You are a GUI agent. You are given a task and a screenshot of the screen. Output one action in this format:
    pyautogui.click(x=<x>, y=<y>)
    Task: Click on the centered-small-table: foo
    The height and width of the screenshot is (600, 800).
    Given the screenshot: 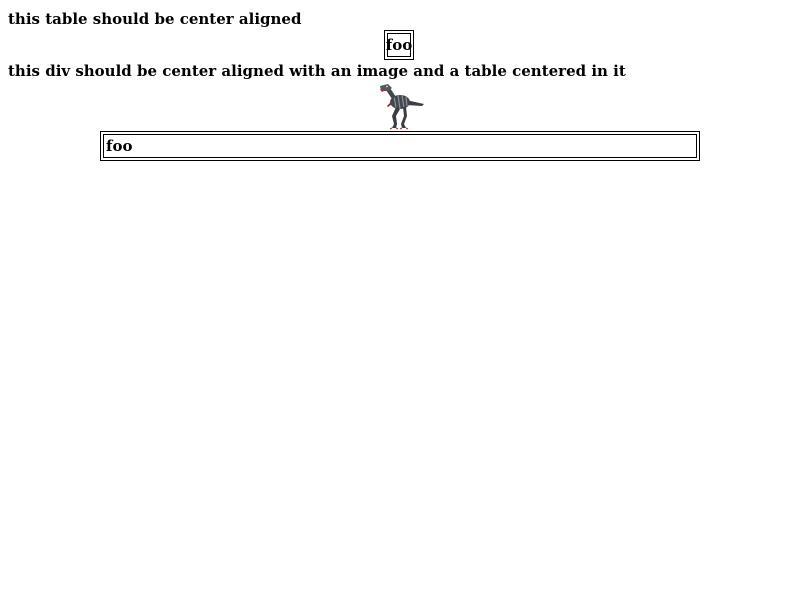 What is the action you would take?
    pyautogui.click(x=399, y=45)
    